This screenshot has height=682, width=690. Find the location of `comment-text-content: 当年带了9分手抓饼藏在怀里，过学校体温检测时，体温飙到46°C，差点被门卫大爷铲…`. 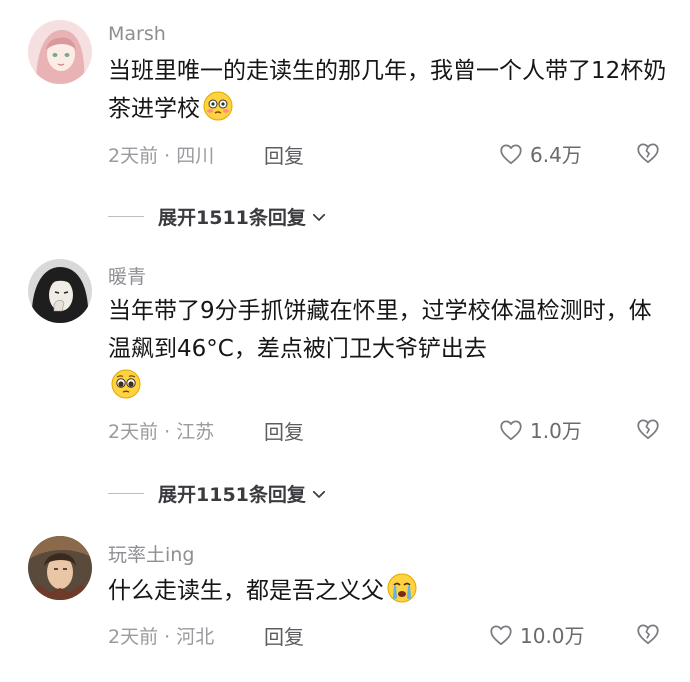

comment-text-content: 当年带了9分手抓饼藏在怀里，过学校体温检测时，体温飙到46°C，差点被门卫大爷铲… is located at coordinates (380, 330).